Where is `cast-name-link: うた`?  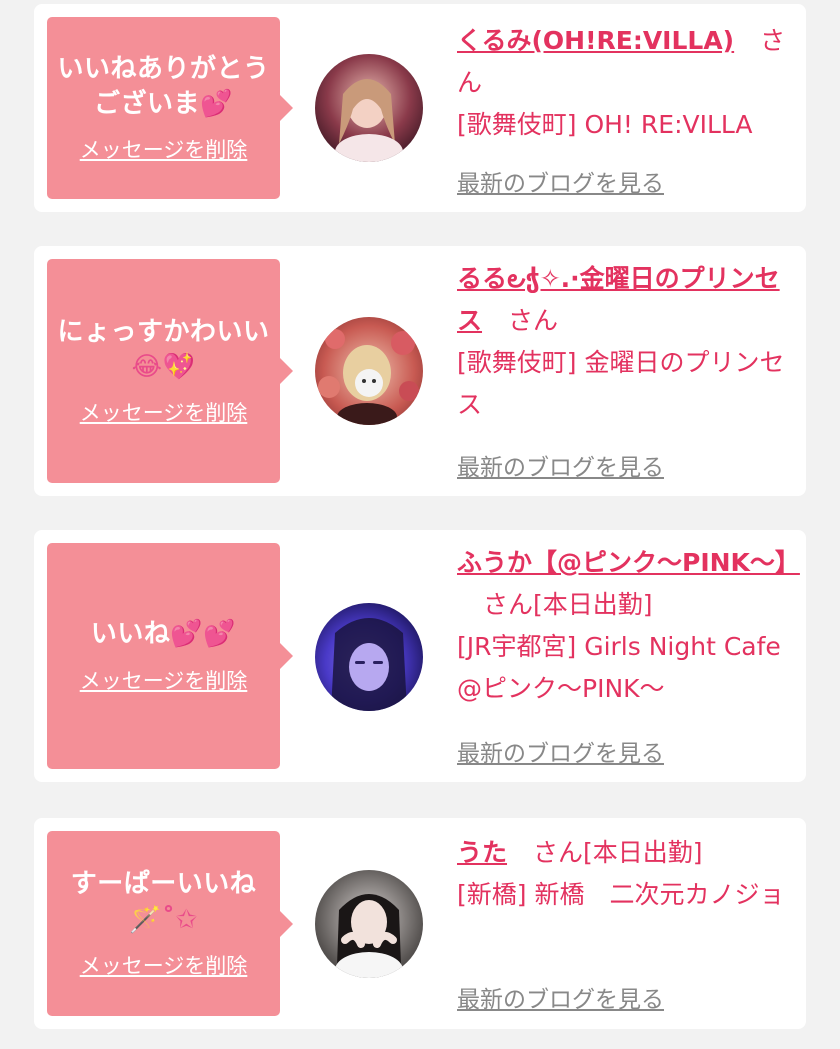 cast-name-link: うた is located at coordinates (482, 852).